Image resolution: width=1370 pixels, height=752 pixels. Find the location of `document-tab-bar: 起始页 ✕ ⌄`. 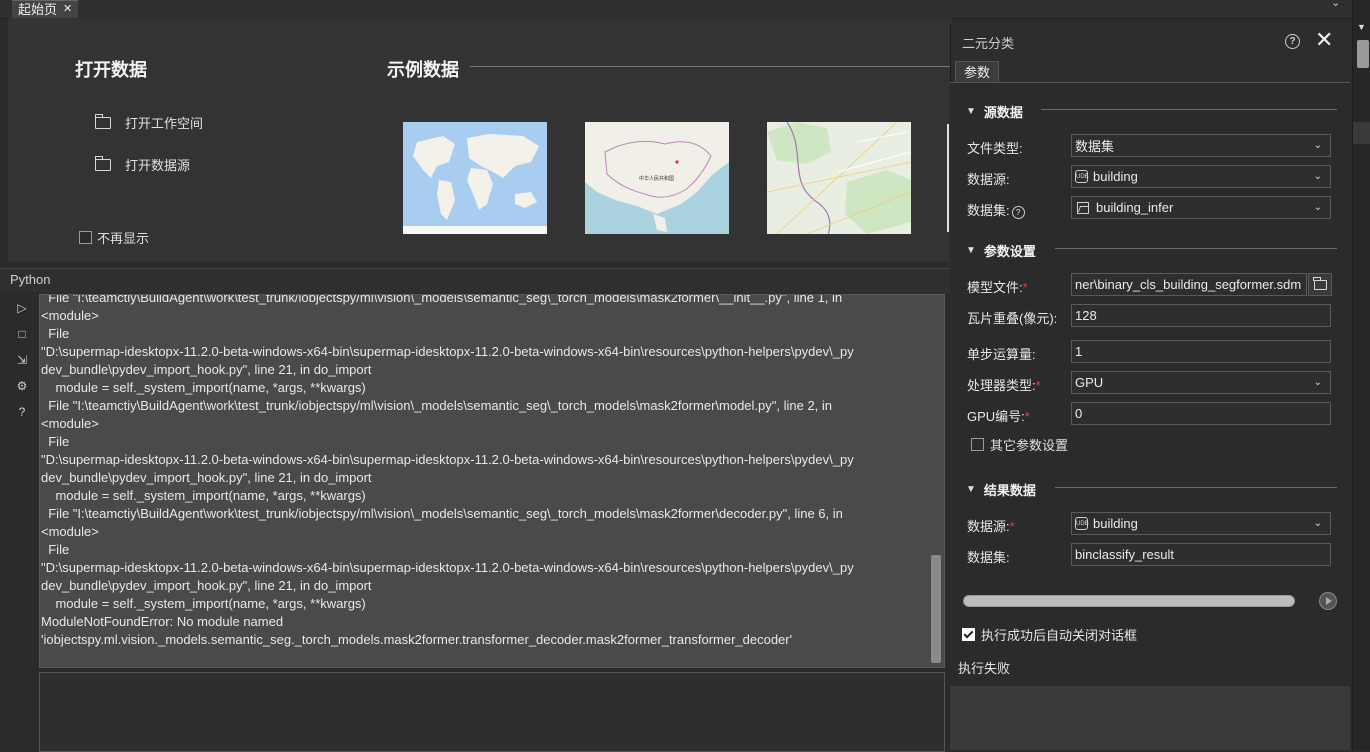

document-tab-bar: 起始页 ✕ ⌄ is located at coordinates (676, 9).